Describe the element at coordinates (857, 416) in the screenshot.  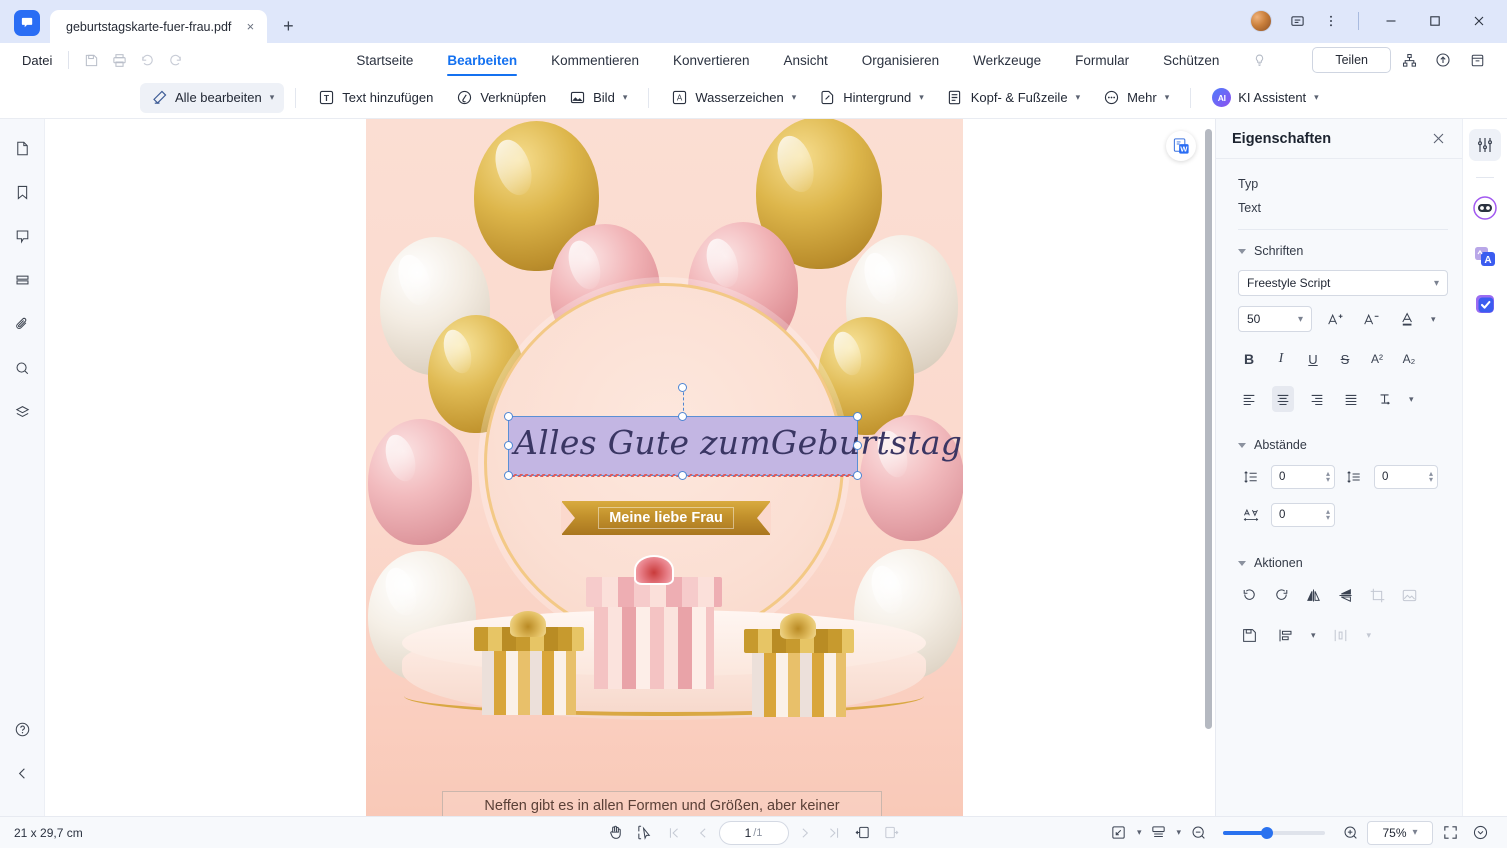
I see `resize-handle-ne` at that location.